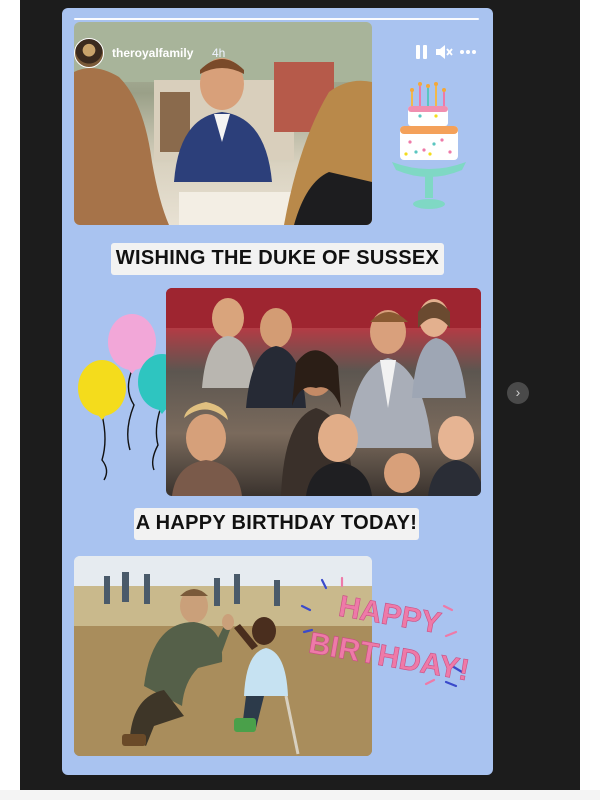 The width and height of the screenshot is (600, 800). What do you see at coordinates (276, 524) in the screenshot?
I see `banner-happy-birthday-today: A HAPPY BIRTHDAY TODAY!` at bounding box center [276, 524].